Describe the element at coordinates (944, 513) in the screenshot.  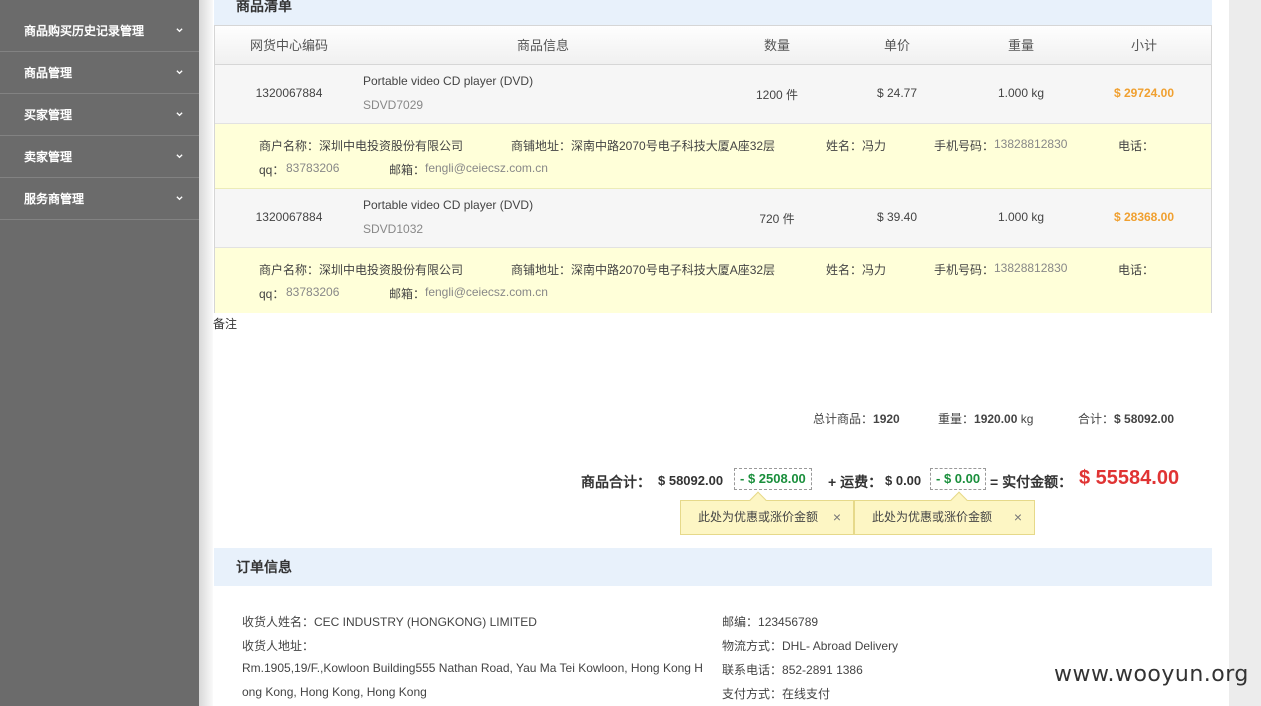
I see `shipping-discount-tooltip: 此处为优惠或涨价金额 ×` at that location.